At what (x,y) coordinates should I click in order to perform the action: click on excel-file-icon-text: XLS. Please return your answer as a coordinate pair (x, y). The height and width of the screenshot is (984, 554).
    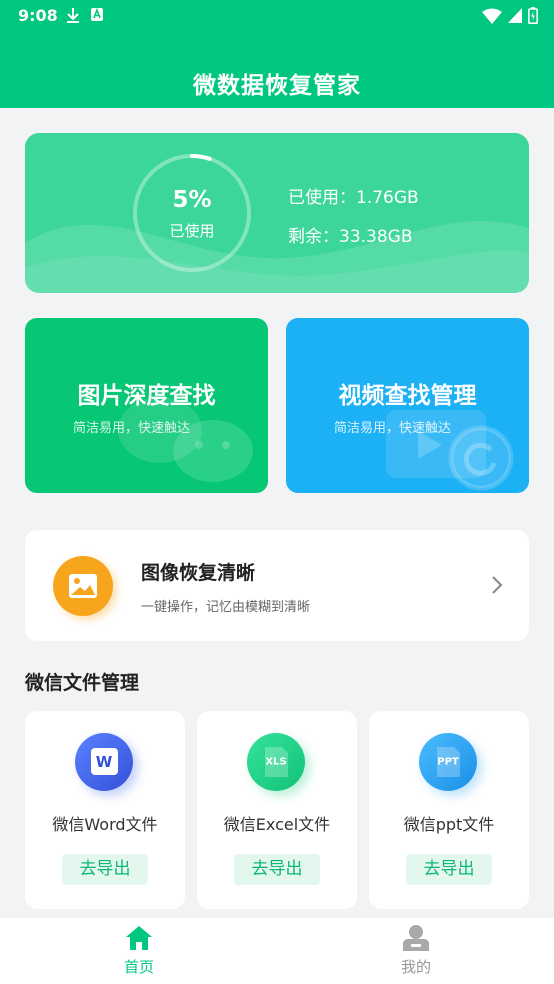
    Looking at the image, I should click on (276, 762).